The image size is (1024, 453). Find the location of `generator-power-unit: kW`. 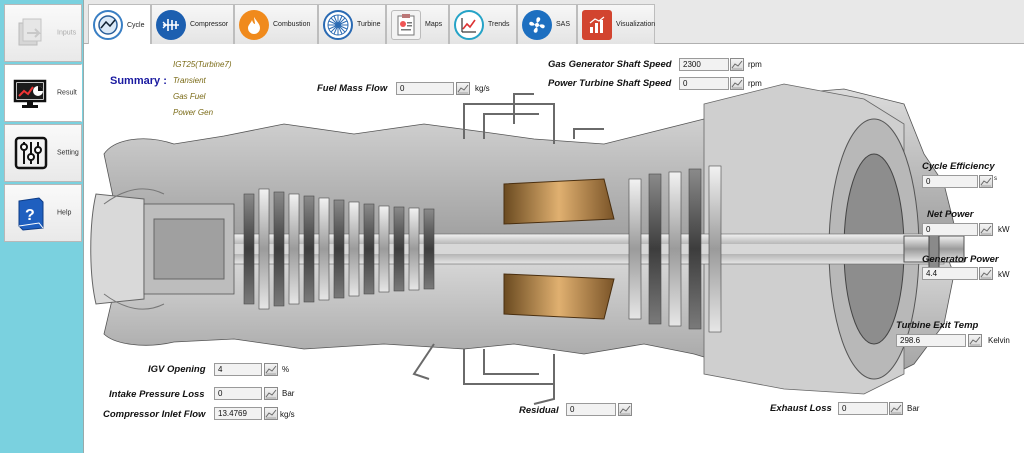

generator-power-unit: kW is located at coordinates (1004, 274).